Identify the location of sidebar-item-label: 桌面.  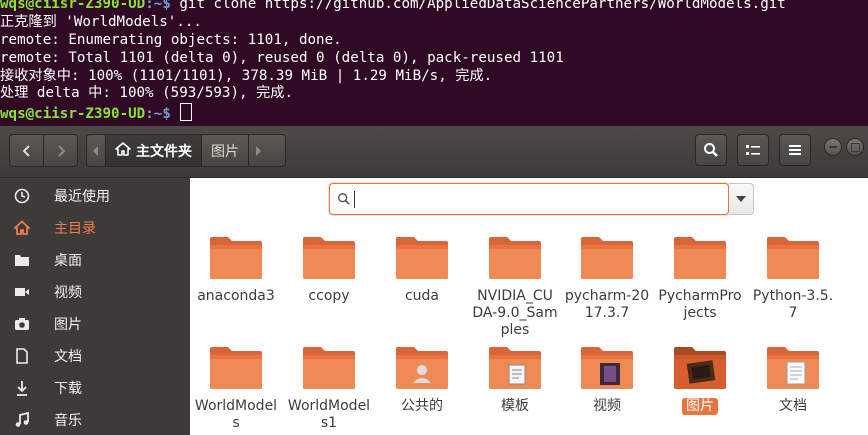
(68, 261).